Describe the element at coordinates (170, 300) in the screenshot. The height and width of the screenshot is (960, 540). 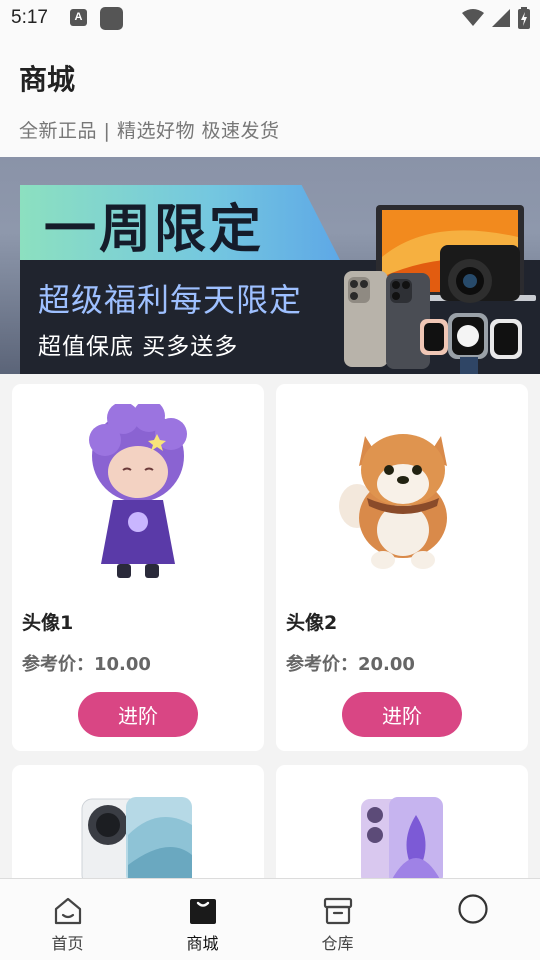
I see `banner-line1: 超级福利每天限定` at that location.